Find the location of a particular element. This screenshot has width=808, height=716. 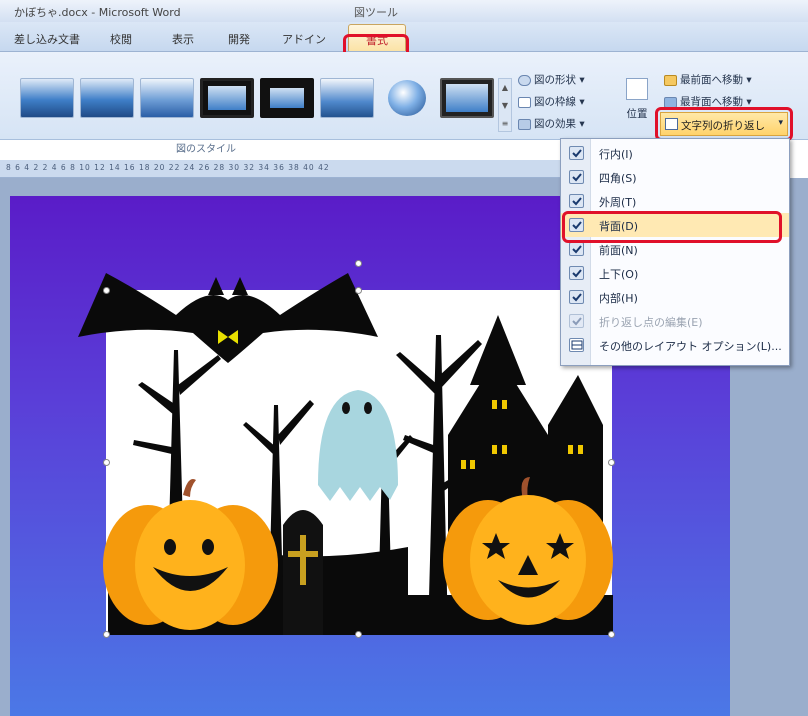

wrap-tight-icon is located at coordinates (576, 201).